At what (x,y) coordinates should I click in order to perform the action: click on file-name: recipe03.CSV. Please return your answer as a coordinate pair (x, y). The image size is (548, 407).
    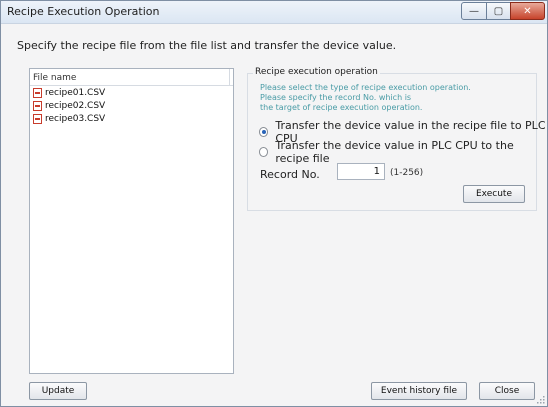
    Looking at the image, I should click on (75, 118).